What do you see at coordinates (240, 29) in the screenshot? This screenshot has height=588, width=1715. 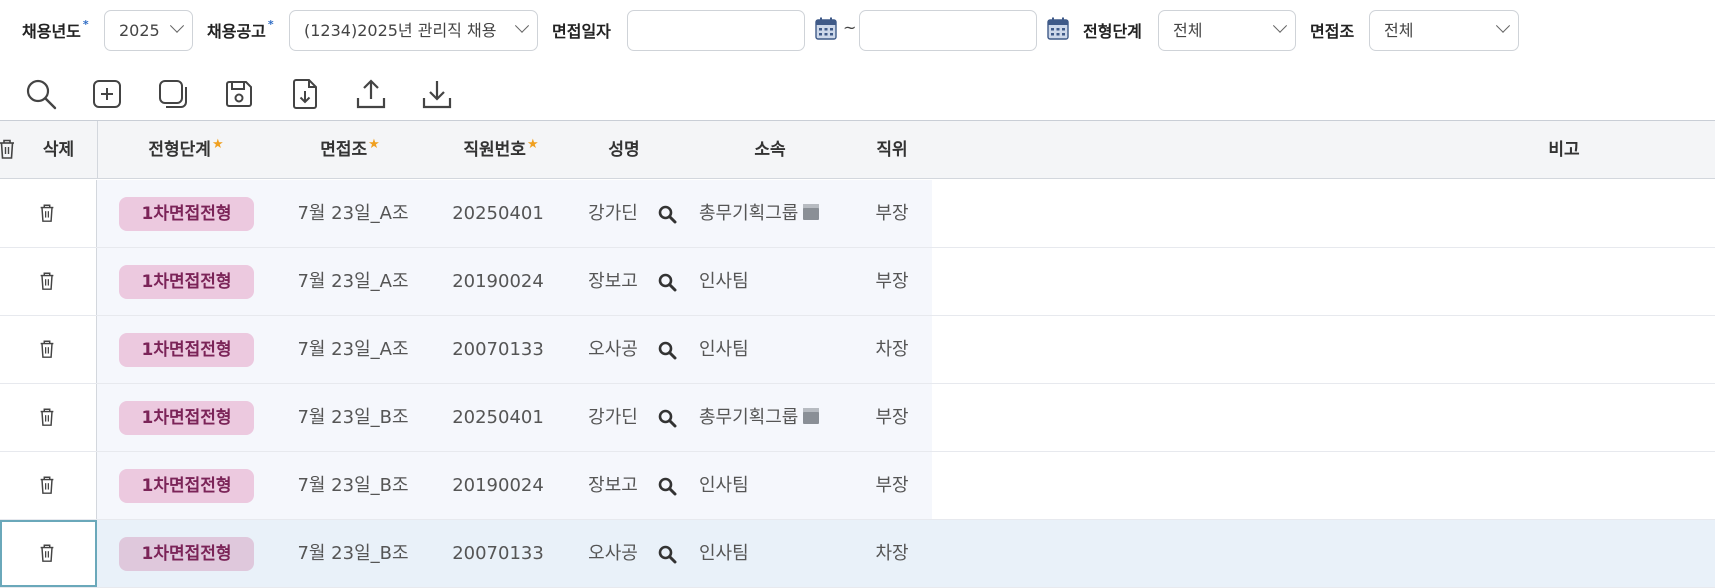 I see `notice-label: 채용공고 *` at bounding box center [240, 29].